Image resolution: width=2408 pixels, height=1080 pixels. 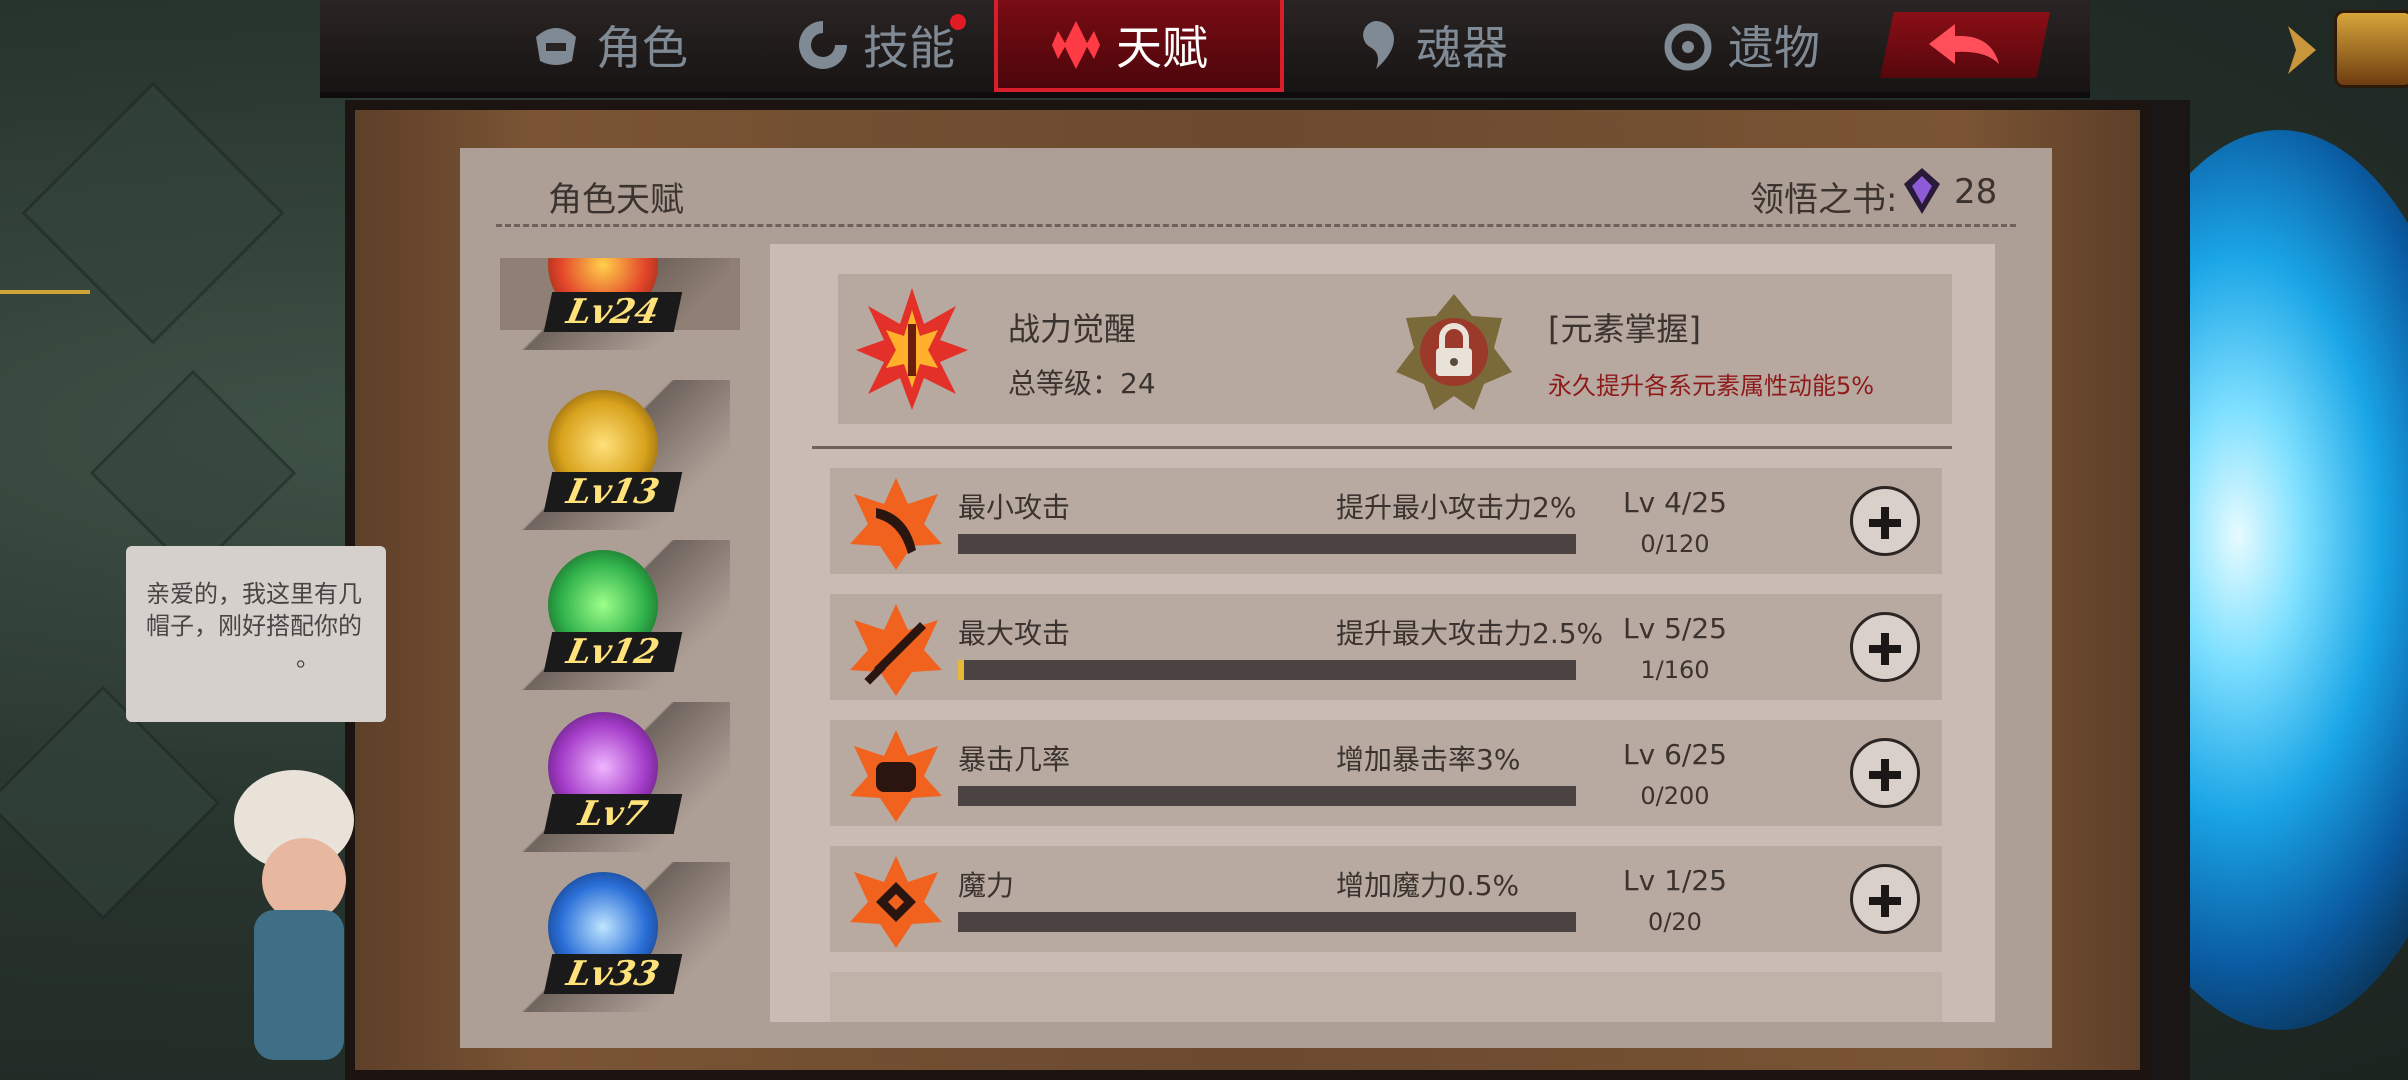 I want to click on tab-soul: 魂器, so click(x=1428, y=45).